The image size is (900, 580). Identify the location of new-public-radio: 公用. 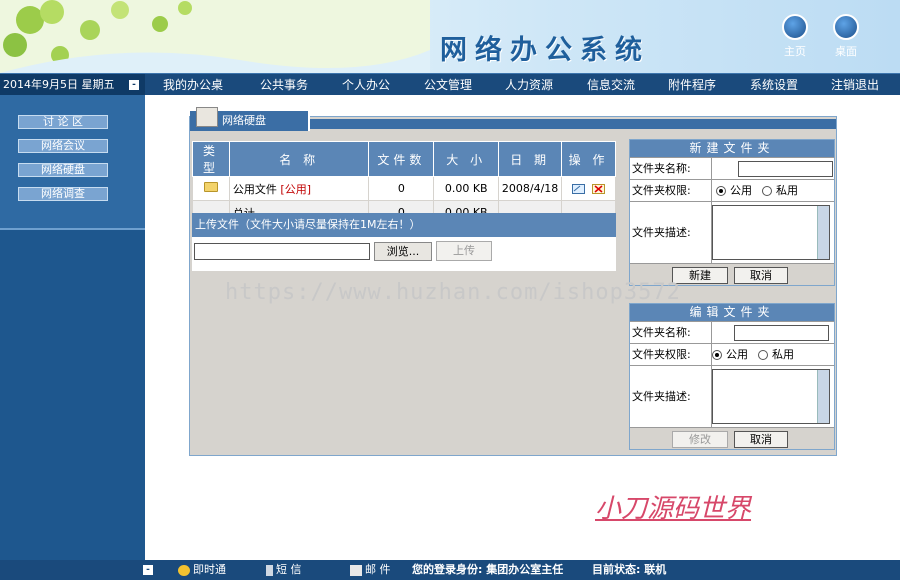
(734, 191).